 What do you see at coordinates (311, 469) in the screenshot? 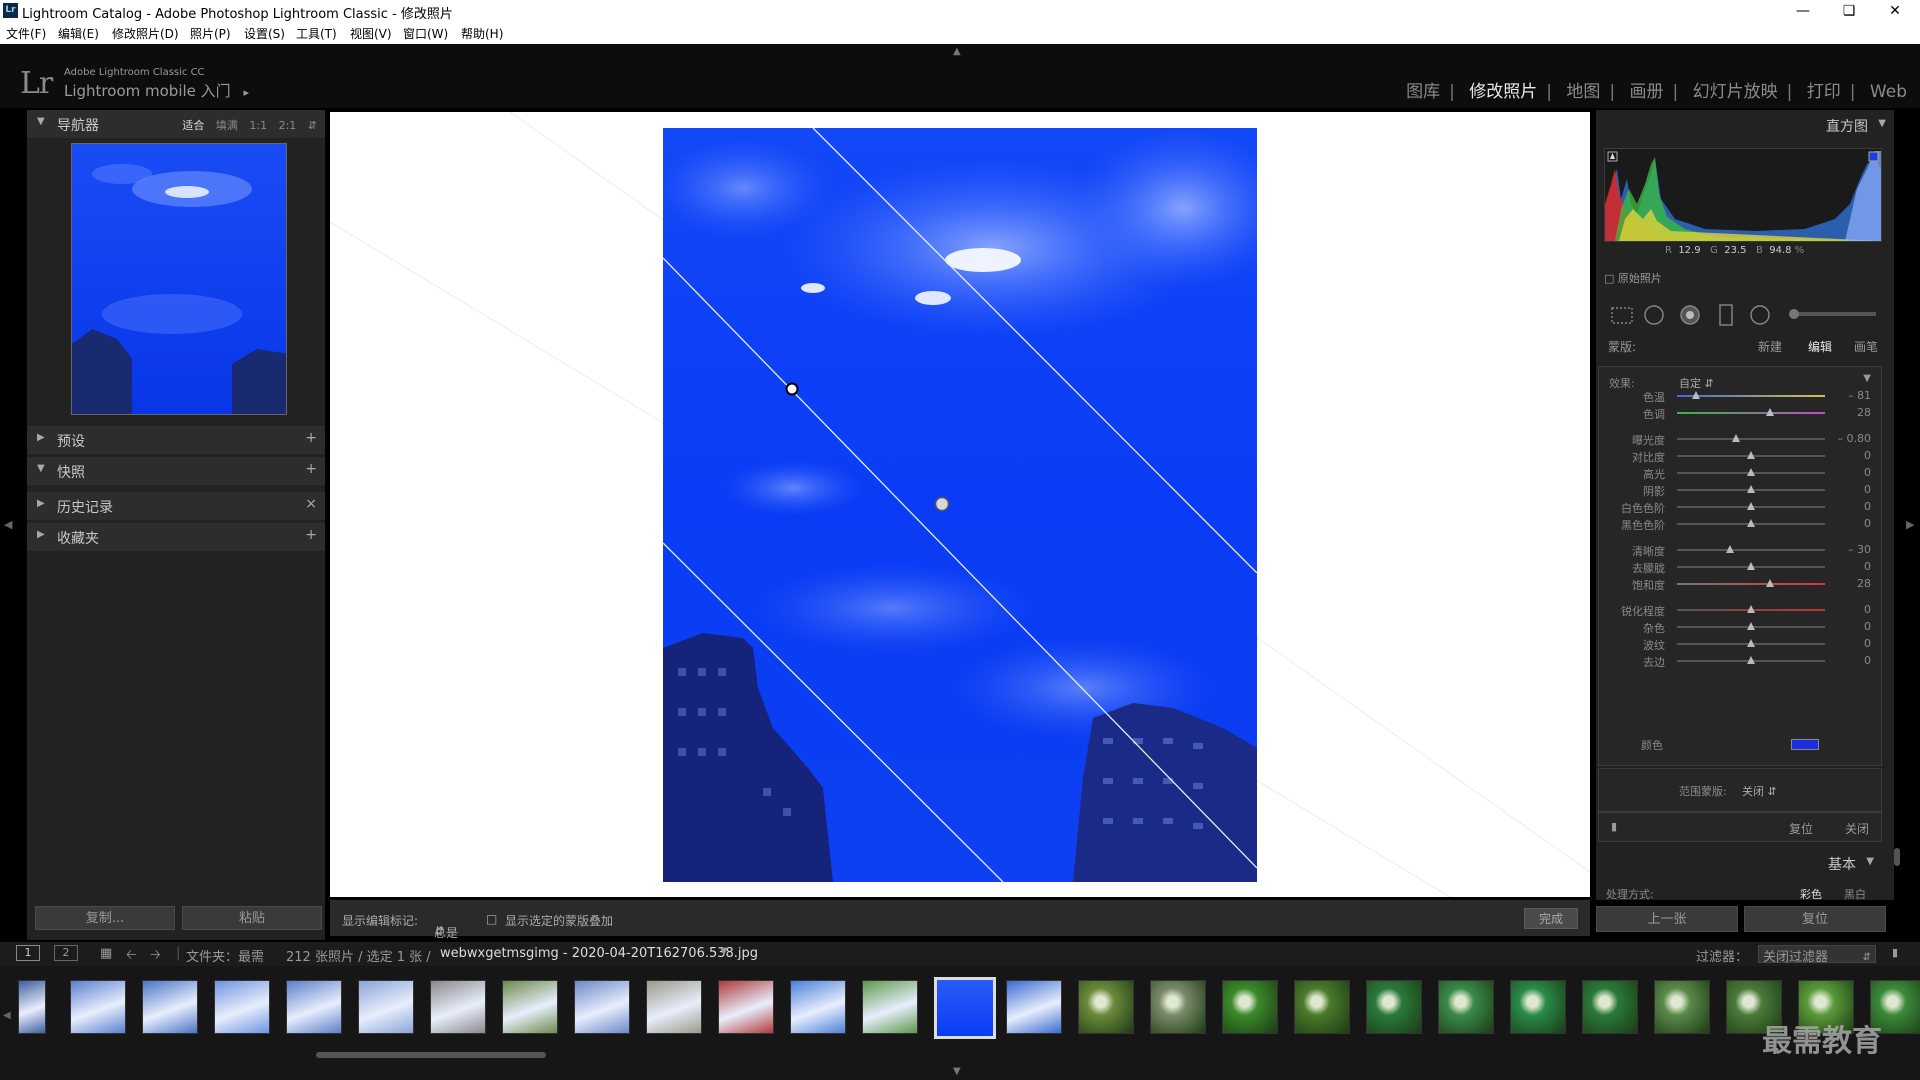
I see `add-snapshot-icon: +` at bounding box center [311, 469].